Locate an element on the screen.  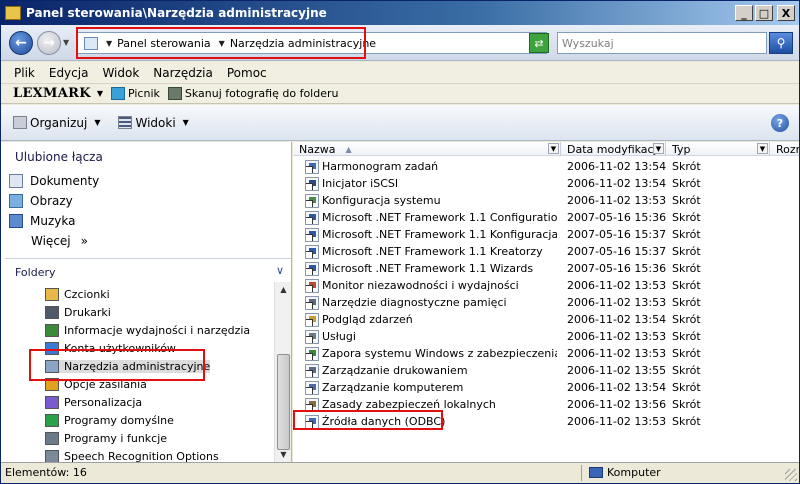
chevron-down-icon: ▼ is located at coordinates (97, 122).